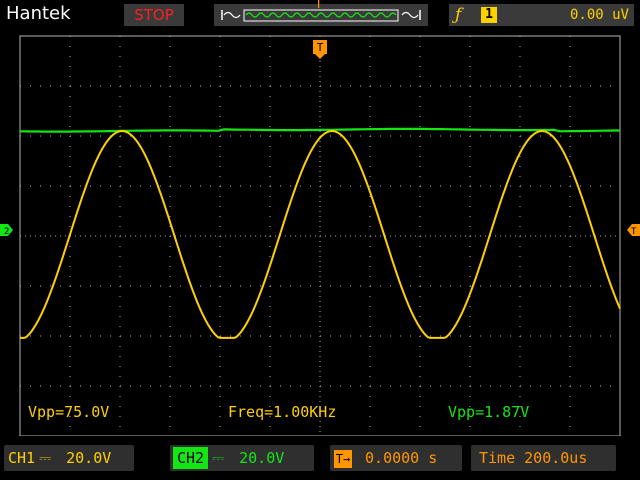 The height and width of the screenshot is (480, 640). What do you see at coordinates (191, 458) in the screenshot?
I see `ch2-label: CH2` at bounding box center [191, 458].